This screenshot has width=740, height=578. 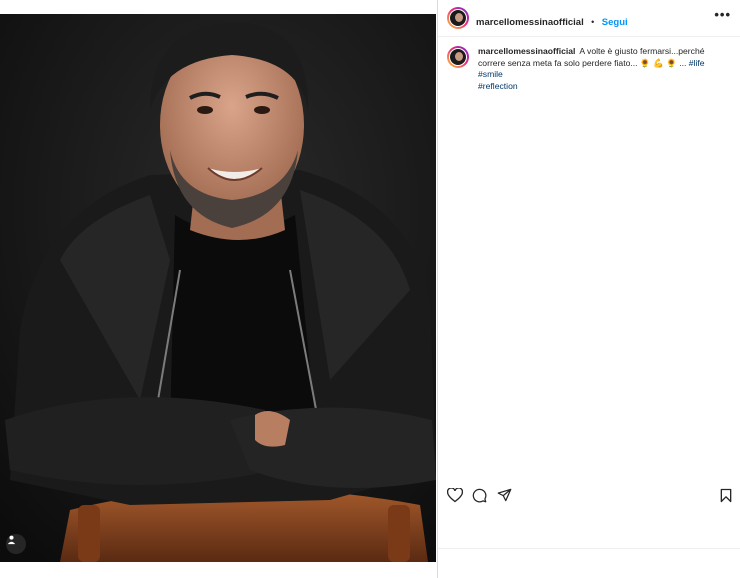 What do you see at coordinates (11, 540) in the screenshot?
I see `user-tag-icon` at bounding box center [11, 540].